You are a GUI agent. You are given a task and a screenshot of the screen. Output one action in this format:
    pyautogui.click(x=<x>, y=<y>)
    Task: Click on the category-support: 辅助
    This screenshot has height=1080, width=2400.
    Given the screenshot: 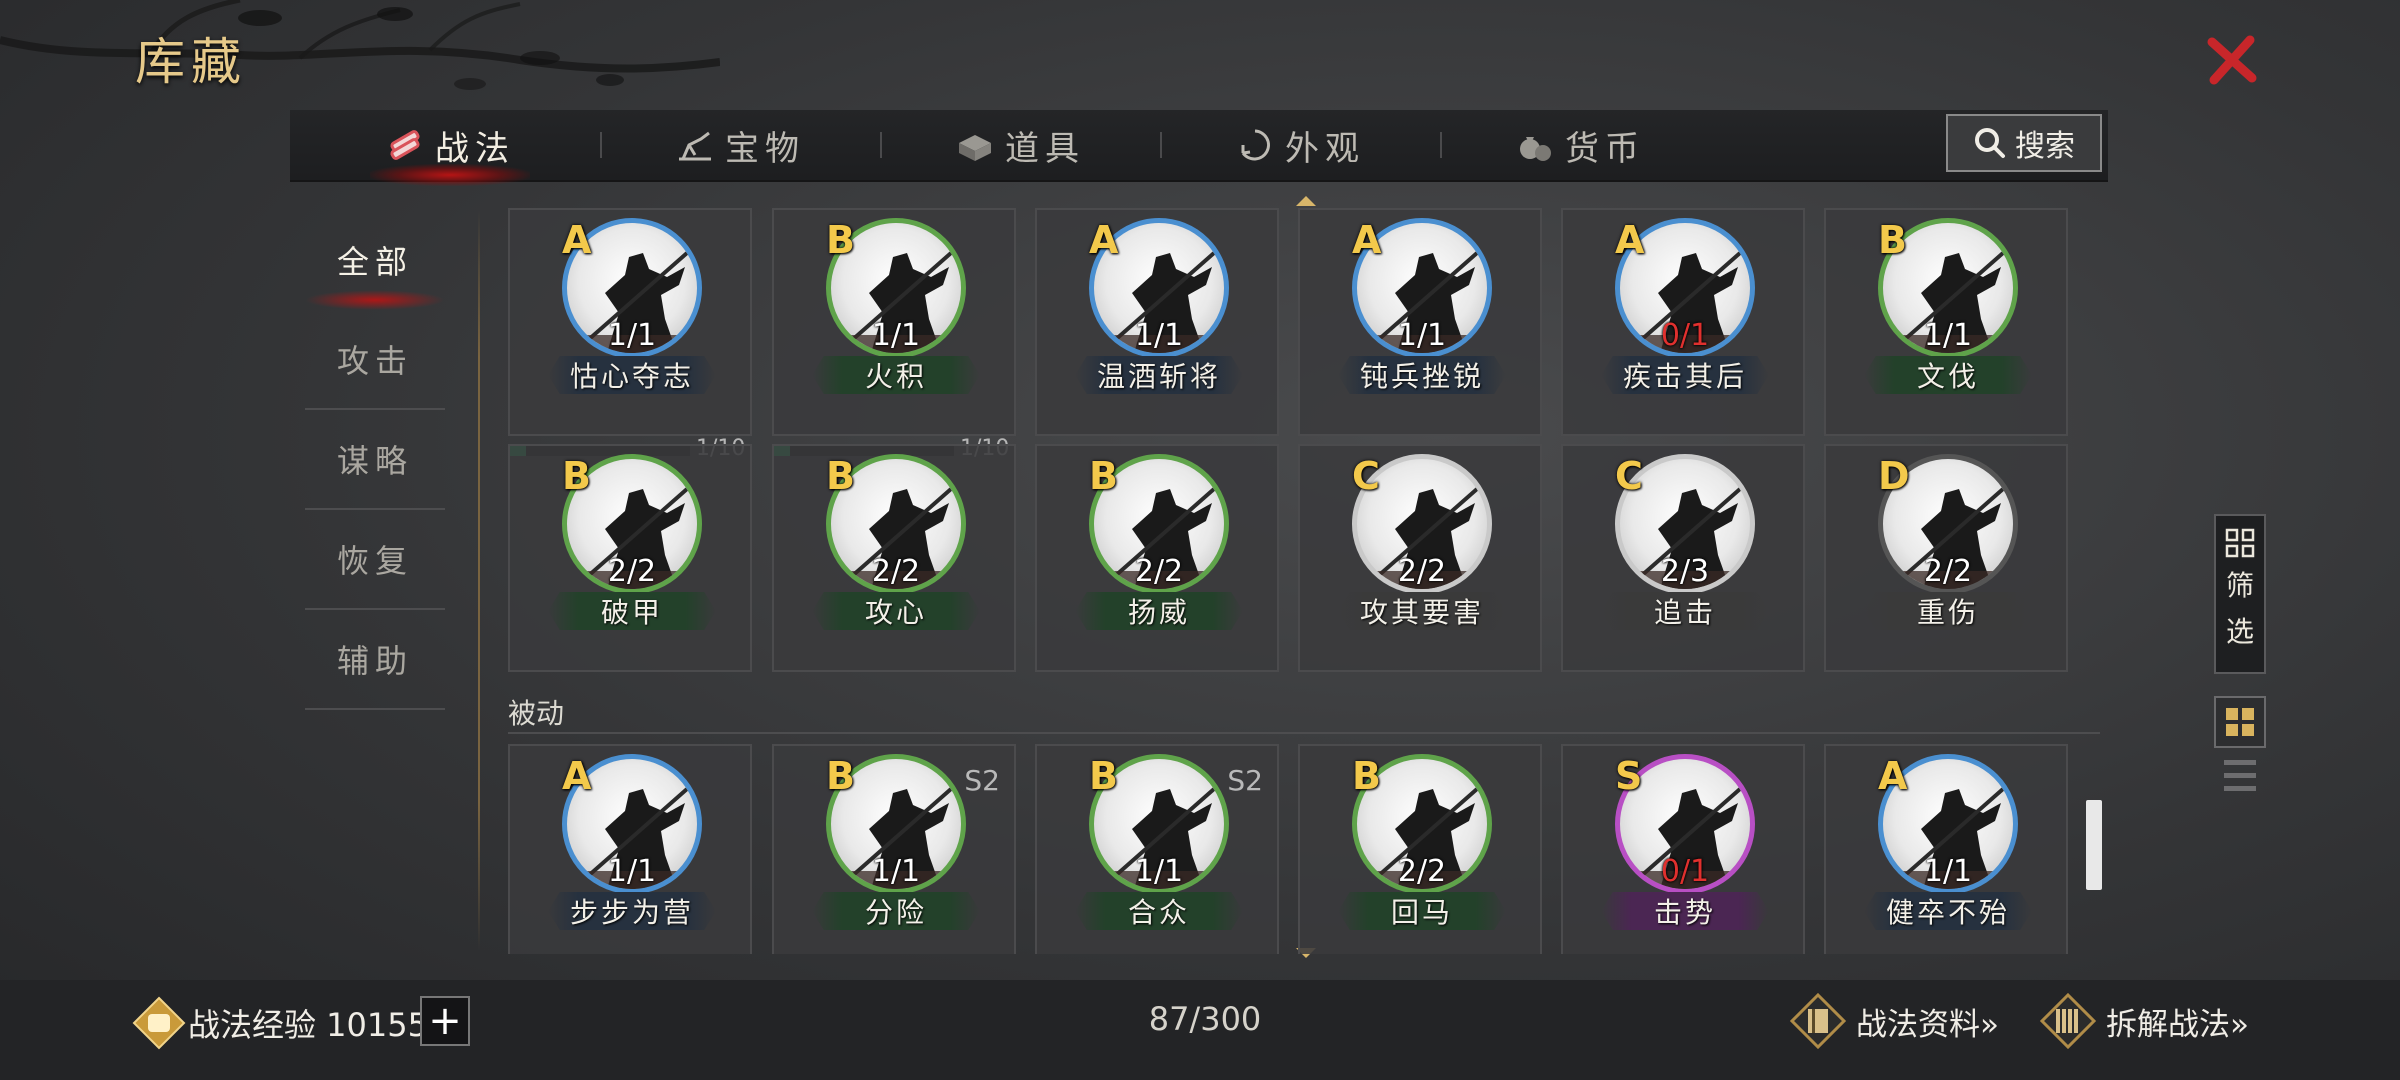 What is the action you would take?
    pyautogui.click(x=375, y=660)
    